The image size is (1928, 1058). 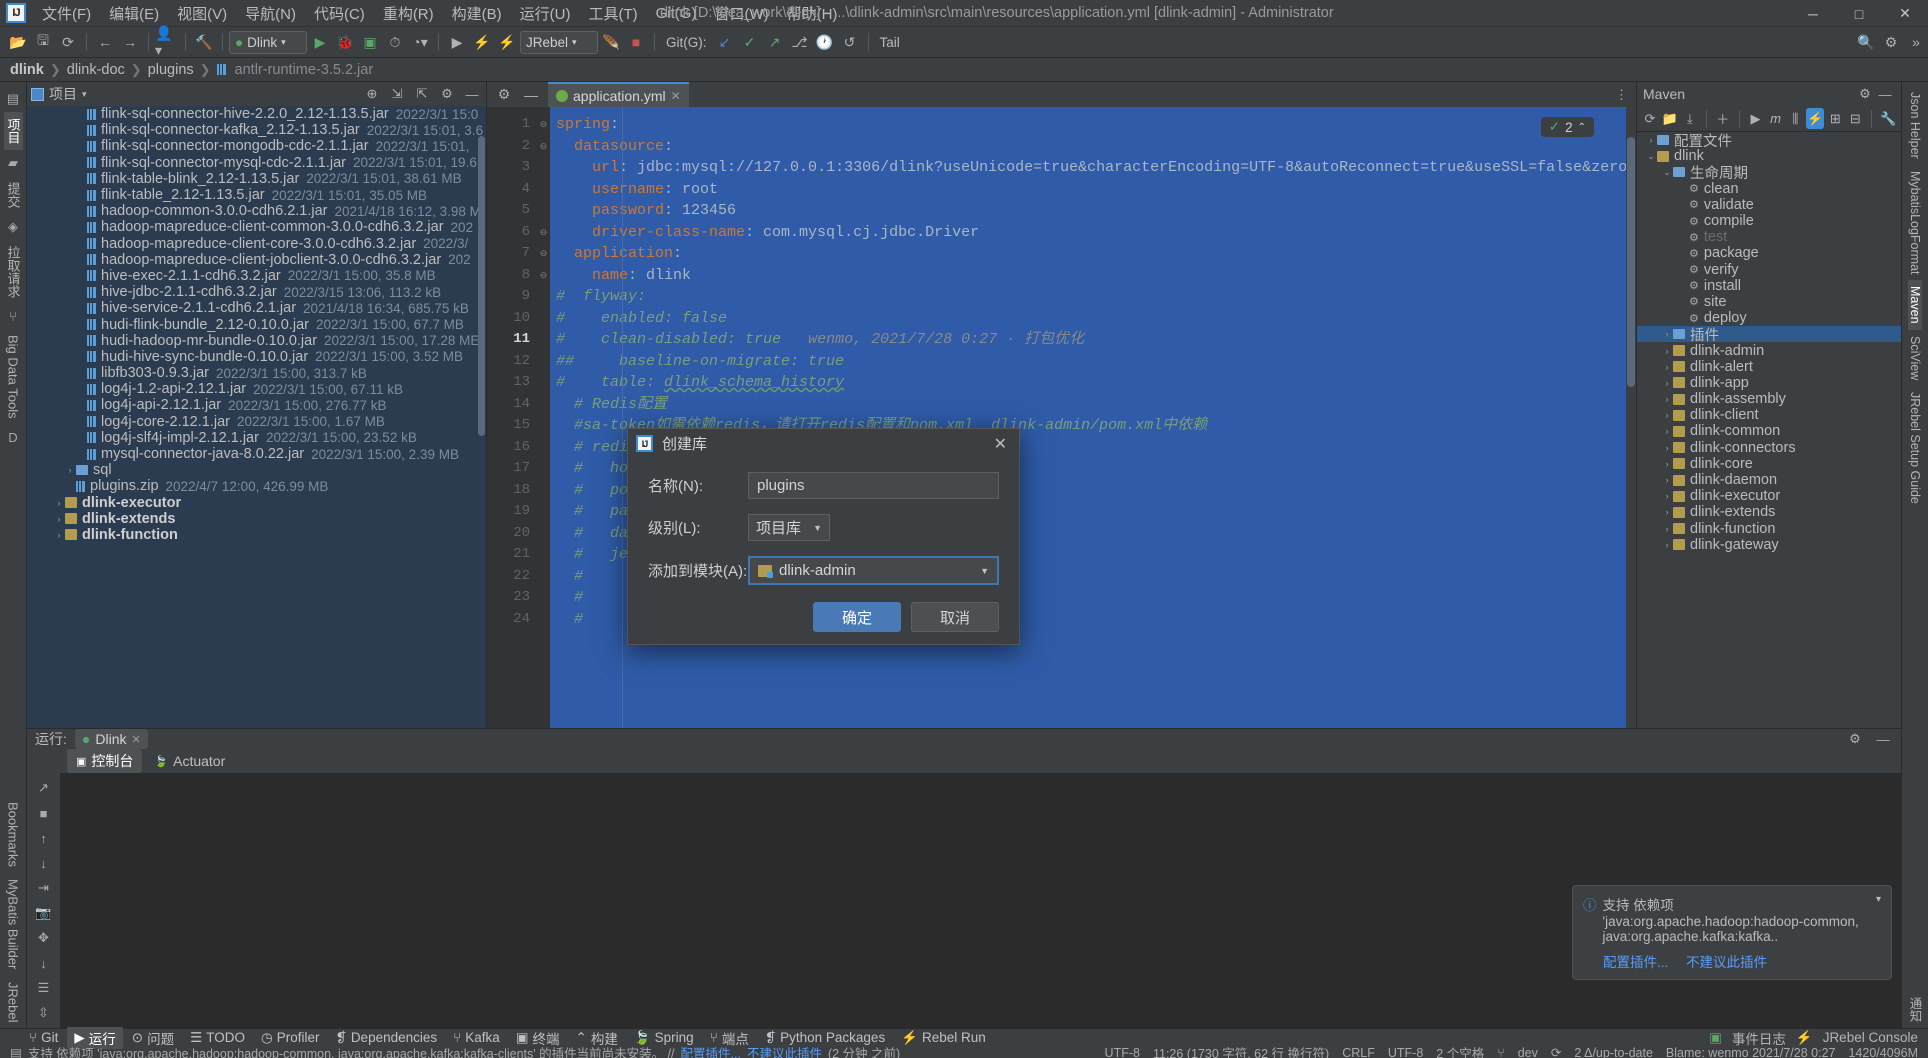 What do you see at coordinates (644, 443) in the screenshot?
I see `app-logo-icon: IJ` at bounding box center [644, 443].